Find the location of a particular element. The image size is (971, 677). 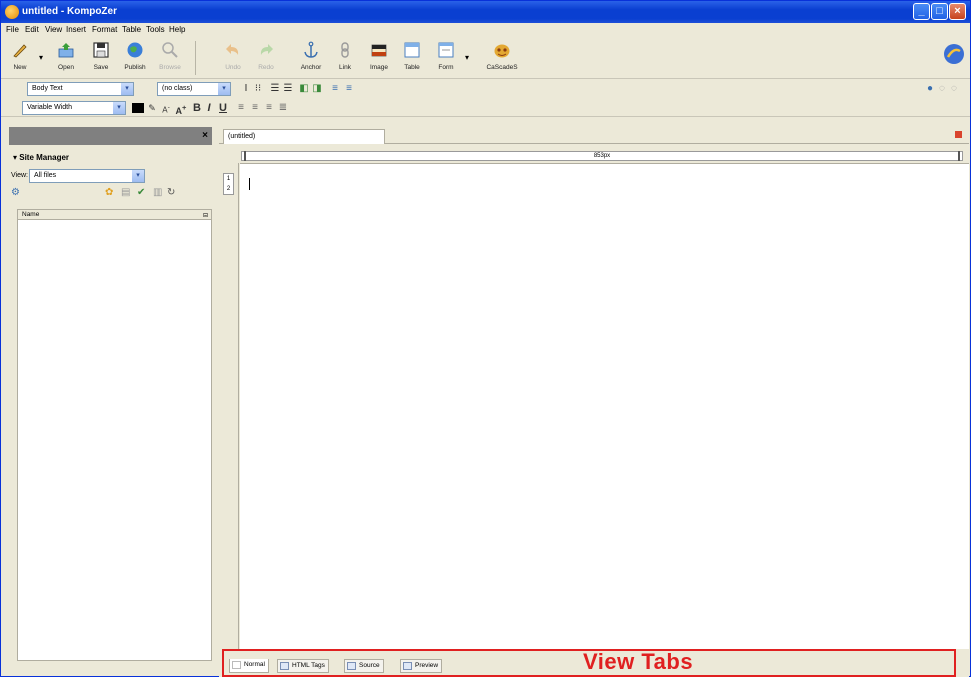

outdent-icon: ◧ is located at coordinates (304, 89).